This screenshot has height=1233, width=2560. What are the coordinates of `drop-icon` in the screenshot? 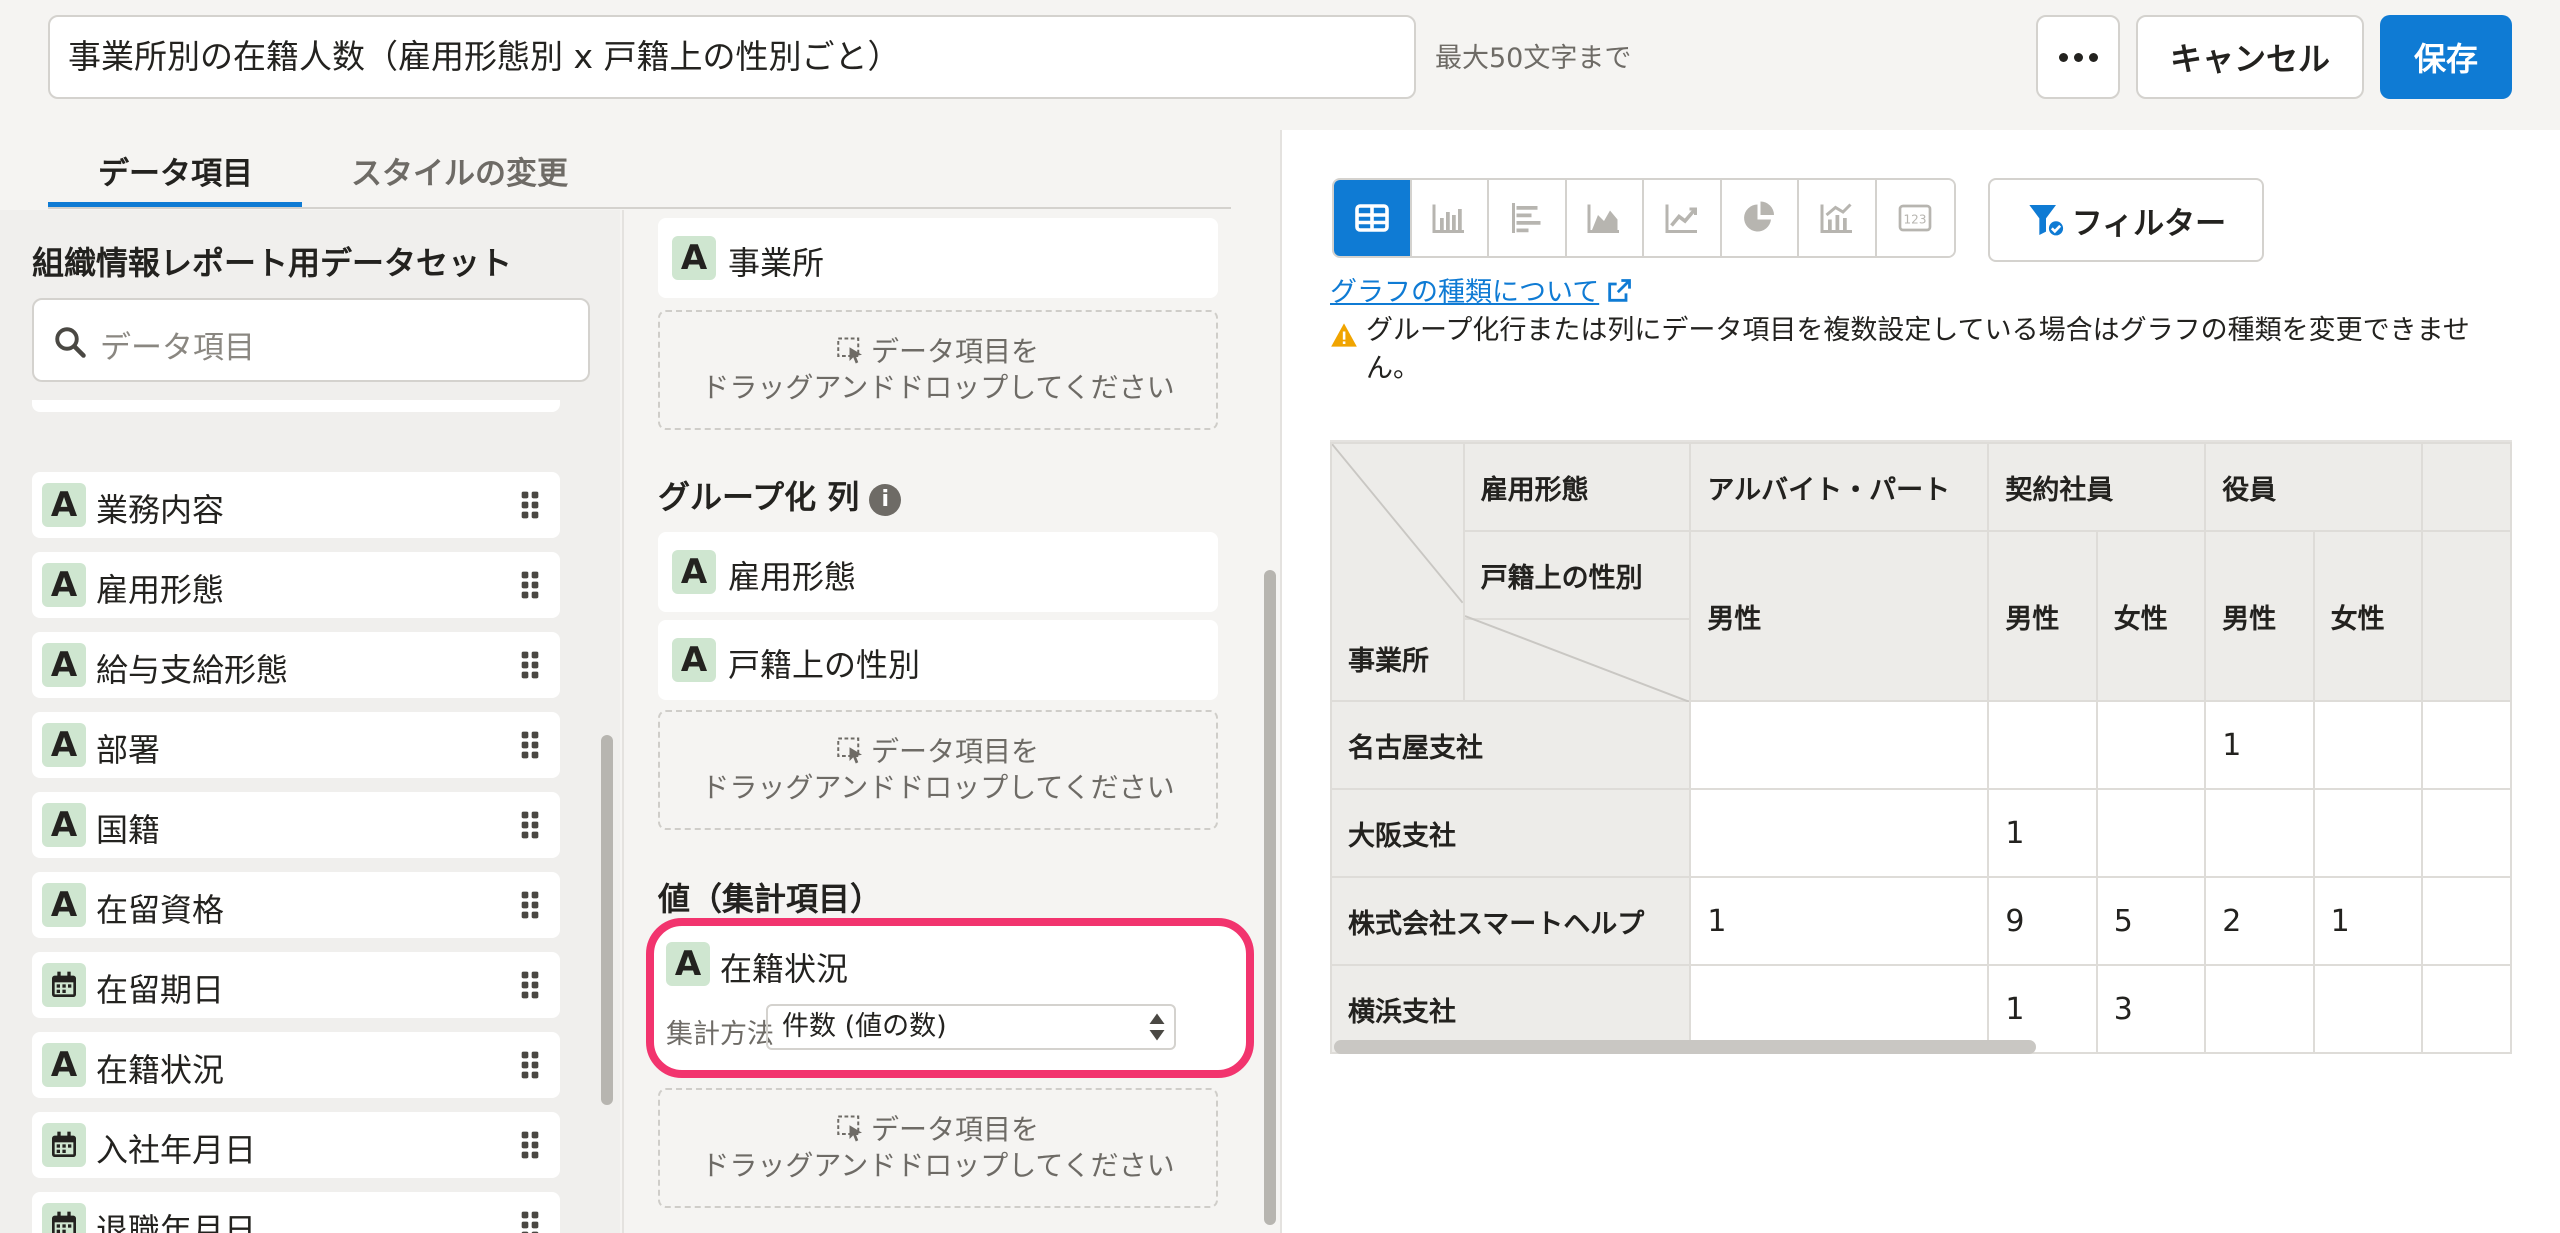 It's located at (849, 750).